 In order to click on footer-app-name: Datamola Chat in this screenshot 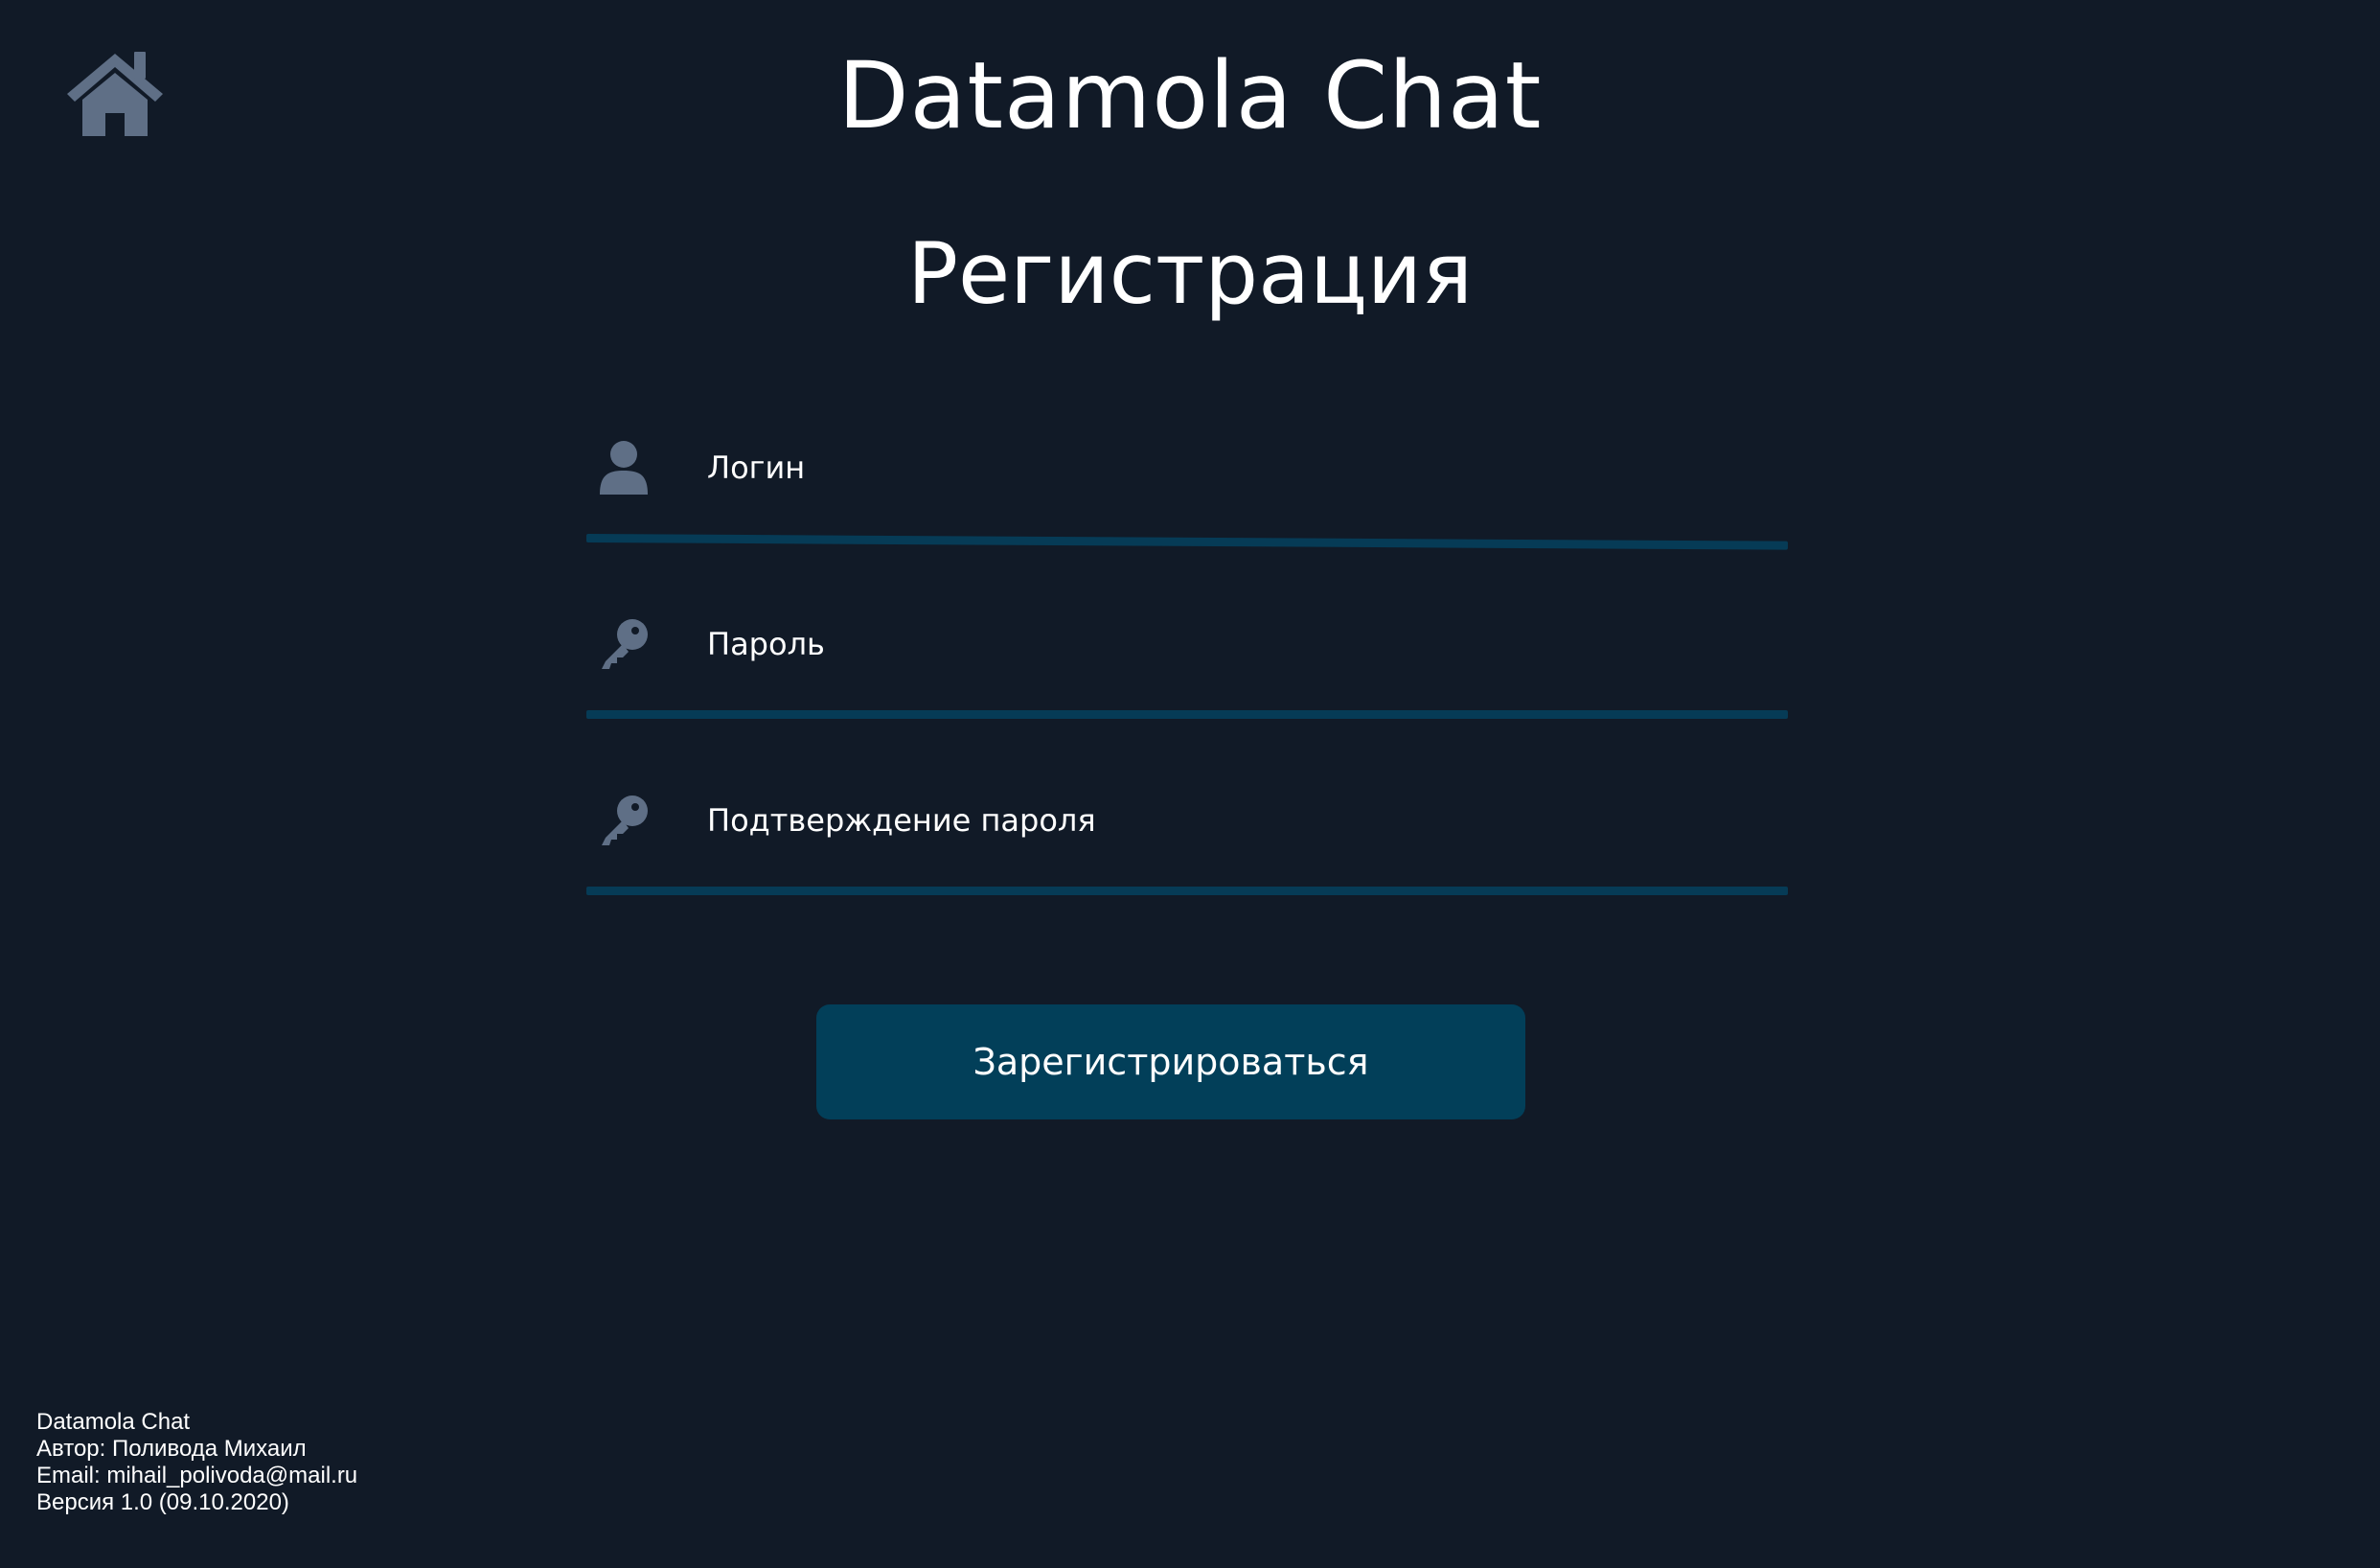, I will do `click(114, 1422)`.